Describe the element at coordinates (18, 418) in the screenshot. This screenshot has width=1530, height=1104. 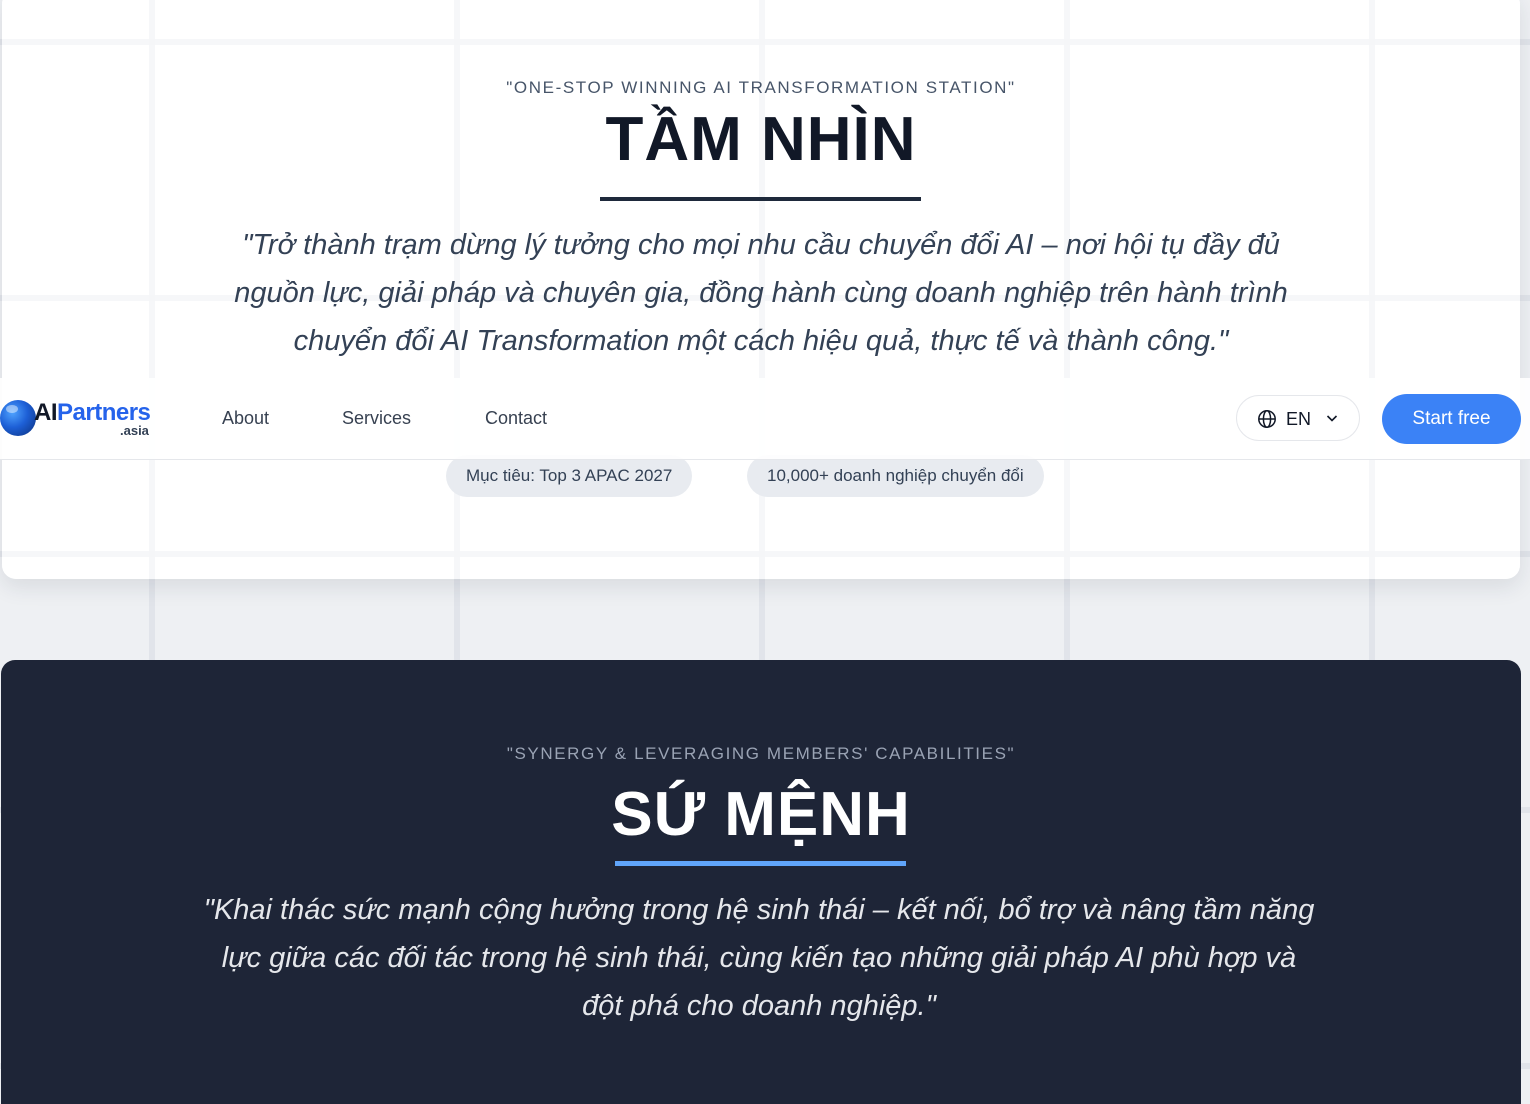
I see `logo-globe-icon` at that location.